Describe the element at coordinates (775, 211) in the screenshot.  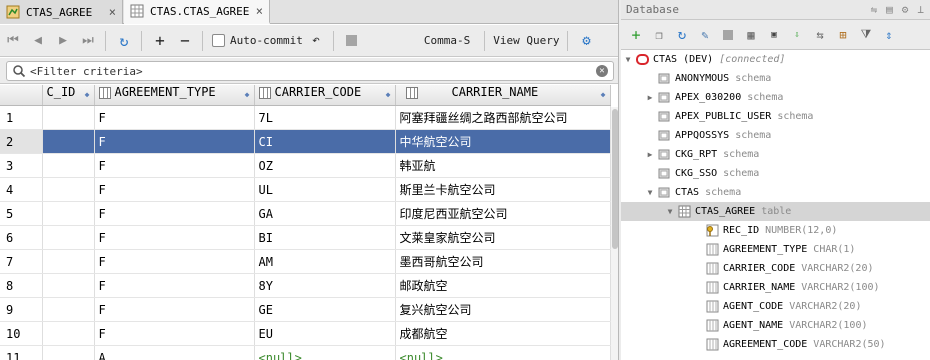
I see `tree-node-table: ▼ CTAS_AGREE table` at that location.